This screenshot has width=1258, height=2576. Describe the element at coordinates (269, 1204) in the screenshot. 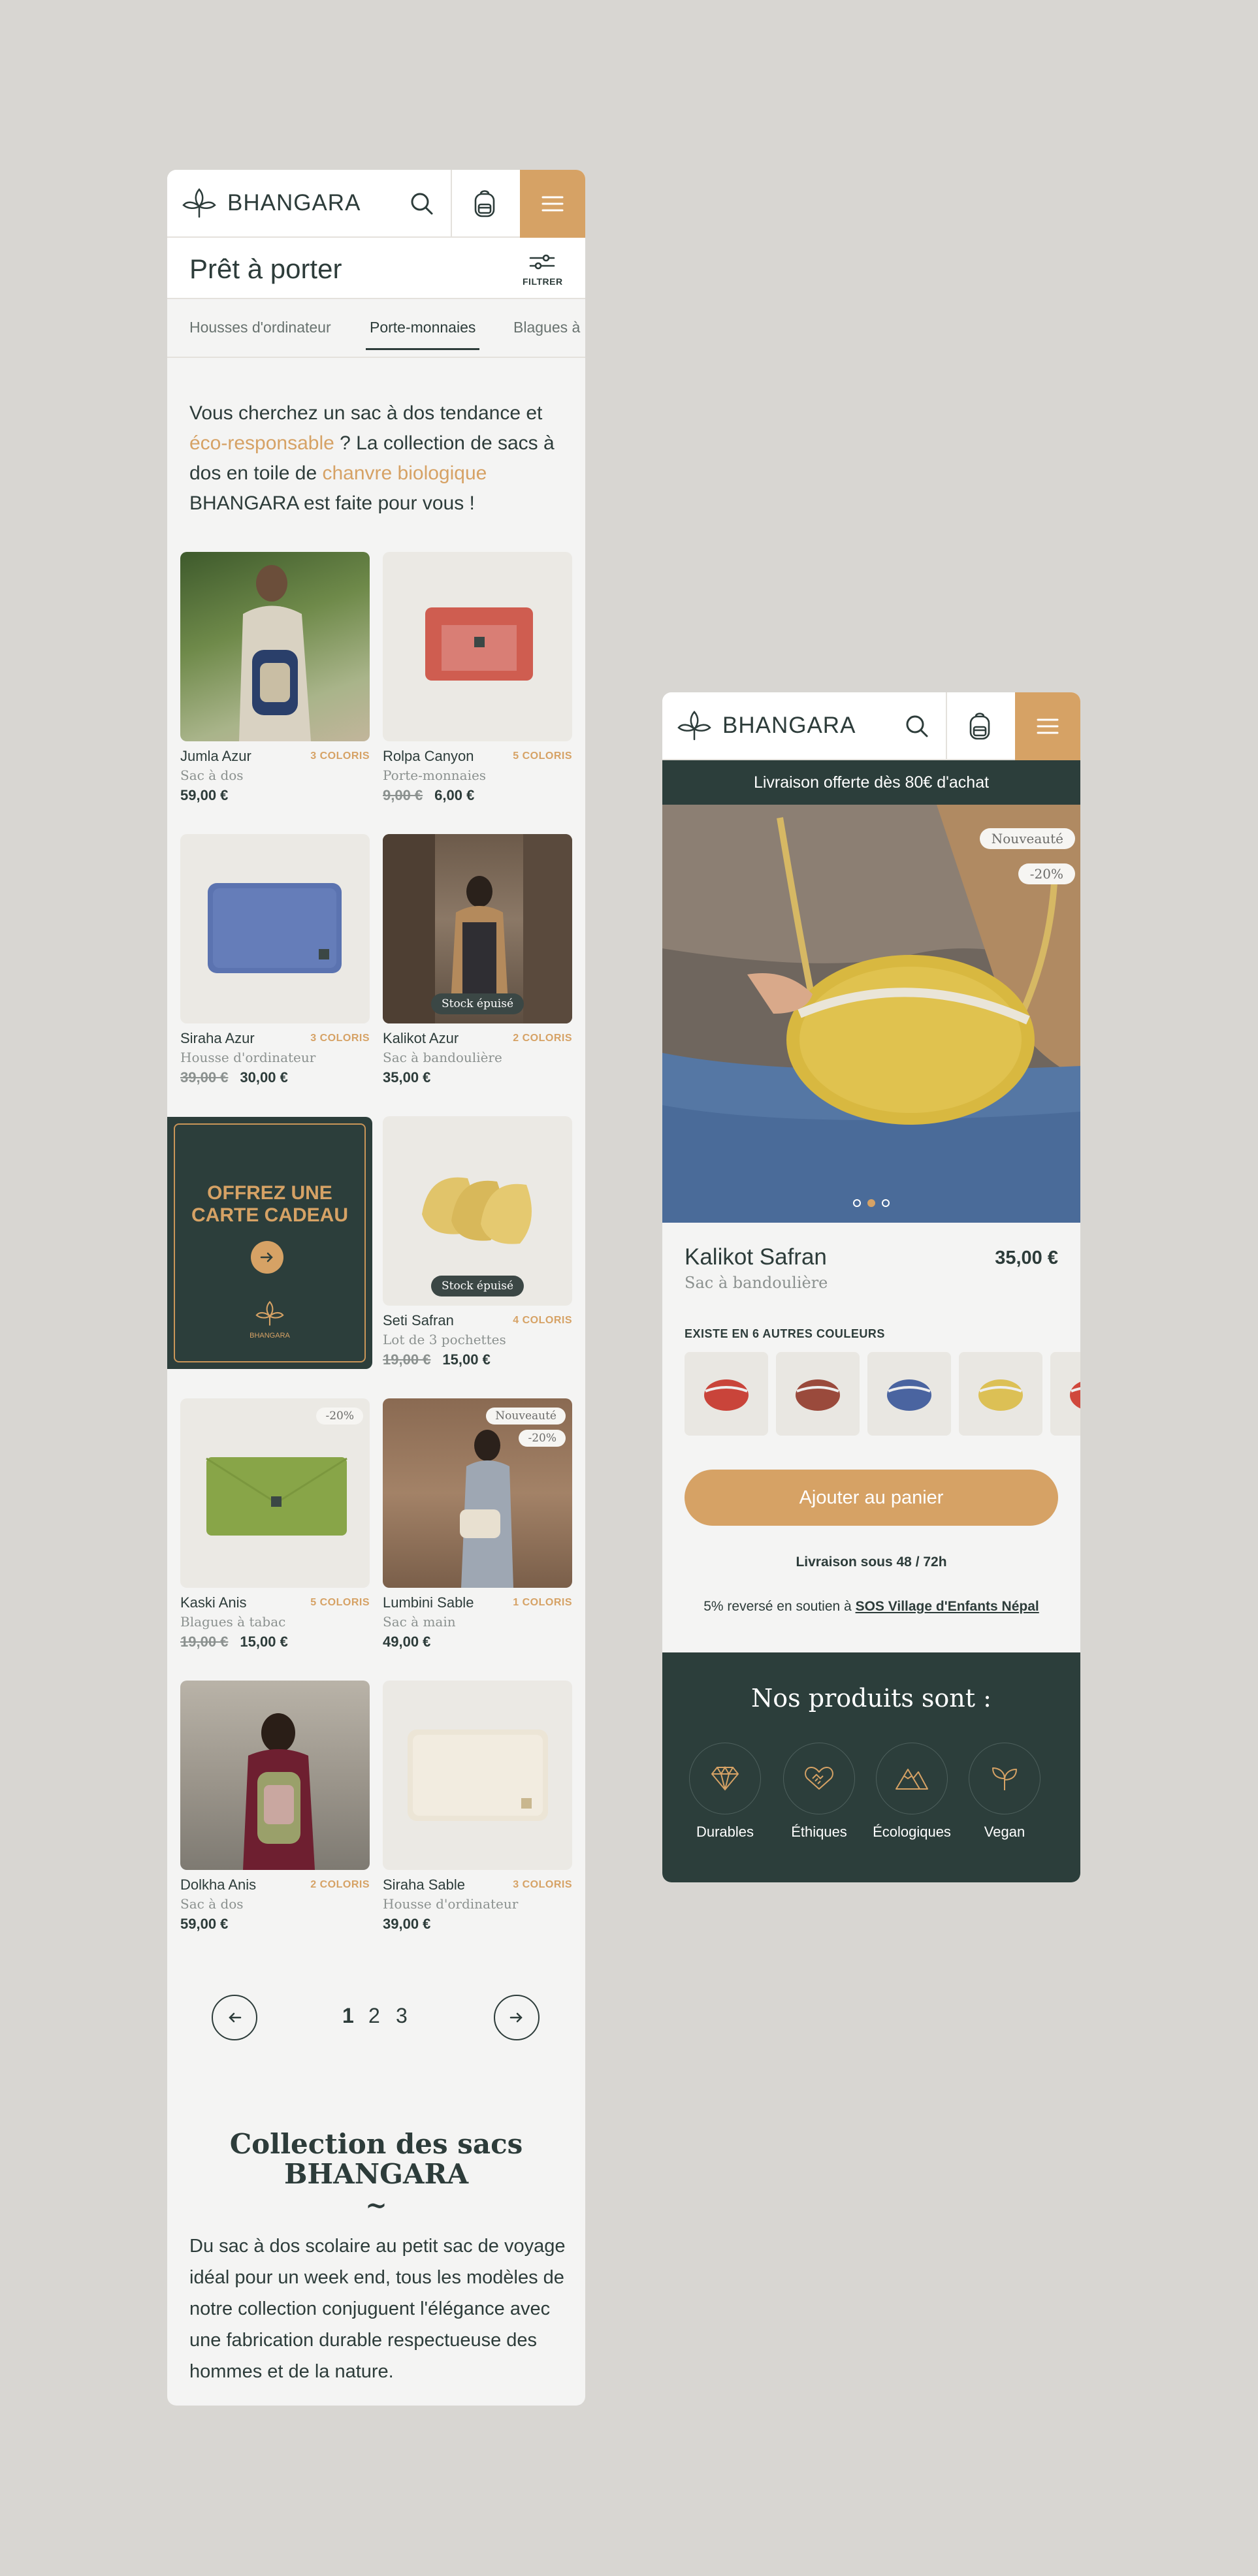

I see `gift-card-title: OFFREZ UNE CARTE CADEAU` at that location.